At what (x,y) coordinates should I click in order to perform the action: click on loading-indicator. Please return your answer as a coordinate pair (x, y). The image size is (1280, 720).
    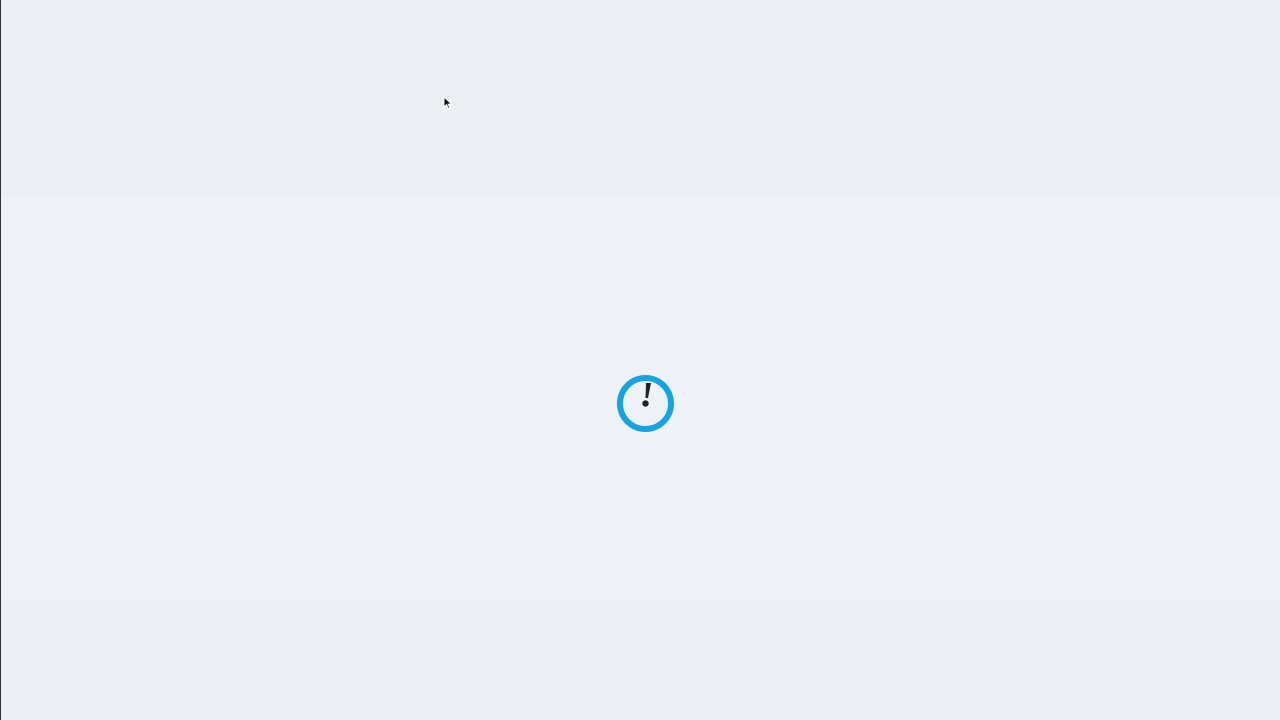
    Looking at the image, I should click on (645, 403).